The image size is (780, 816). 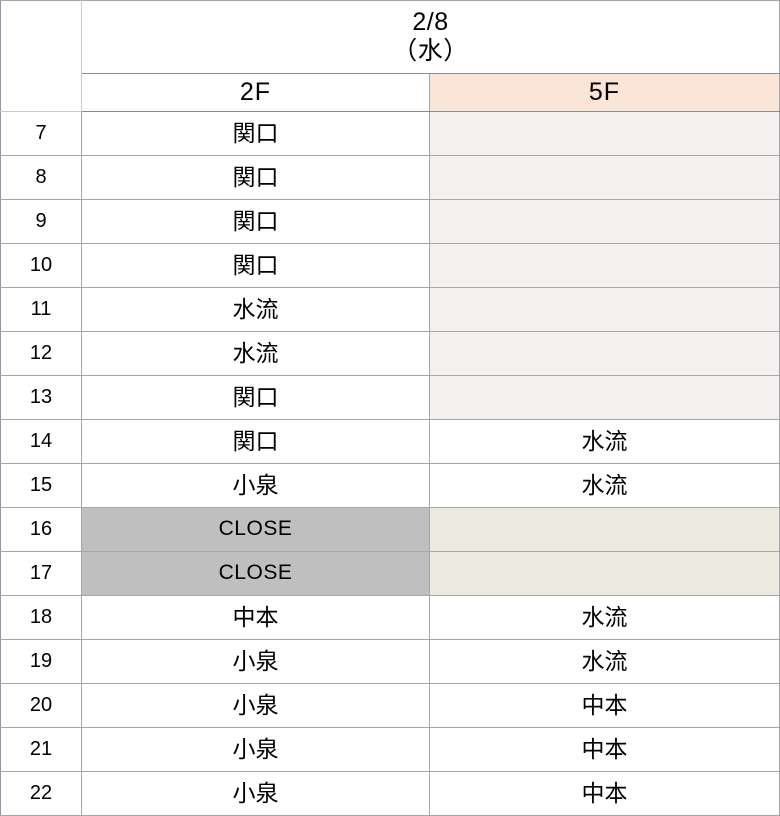 I want to click on hour-label: 13, so click(x=41, y=397).